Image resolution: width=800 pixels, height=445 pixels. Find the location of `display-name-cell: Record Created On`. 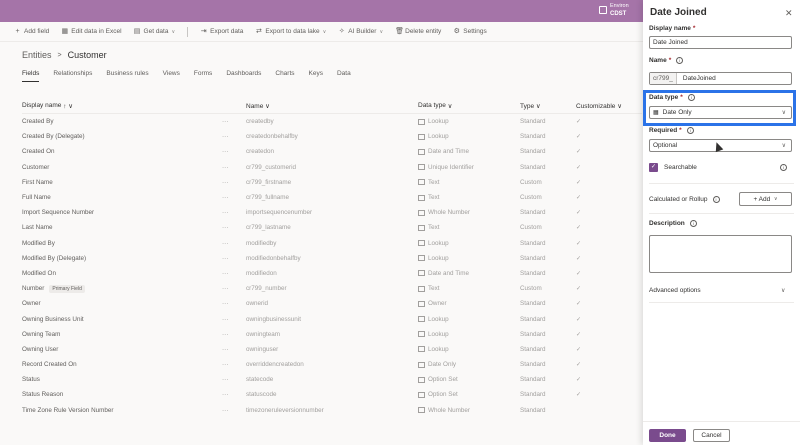

display-name-cell: Record Created On is located at coordinates (122, 364).